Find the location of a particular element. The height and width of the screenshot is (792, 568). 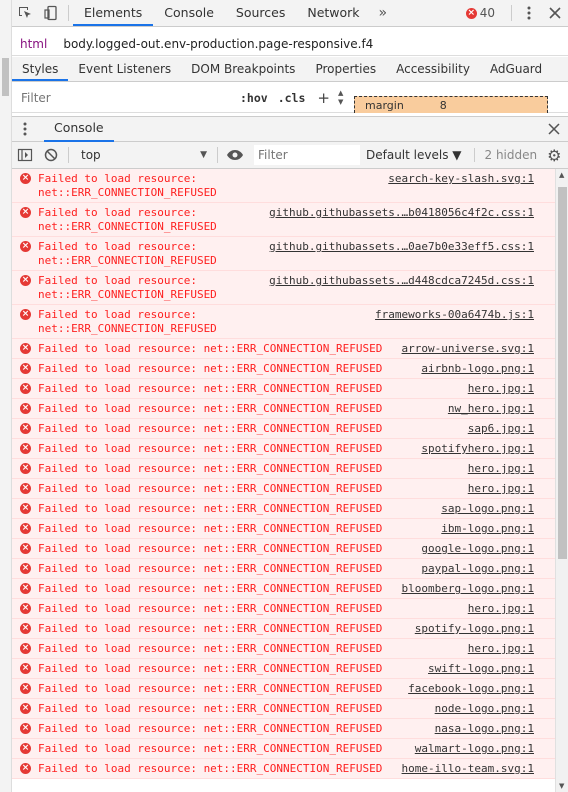

error-source-link: walmart-logo.png:1 is located at coordinates (474, 748).